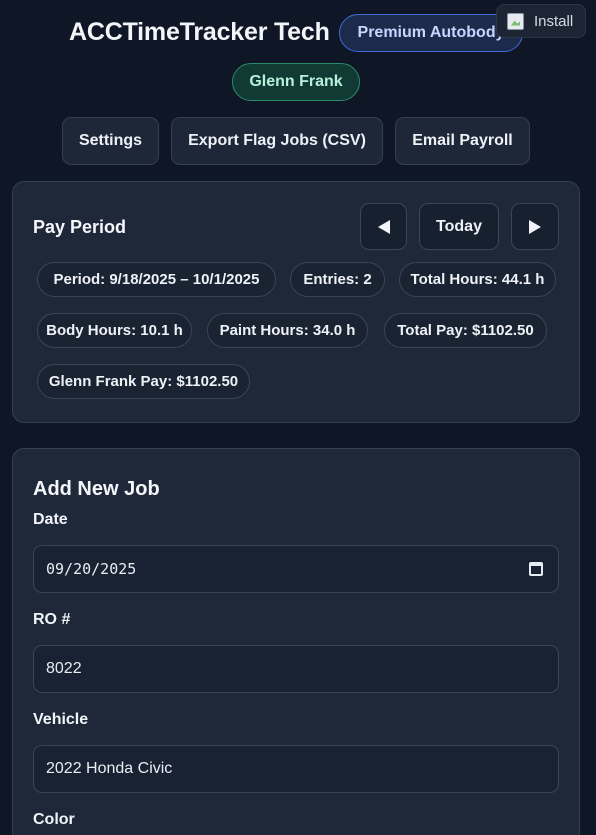 The width and height of the screenshot is (596, 835). What do you see at coordinates (114, 330) in the screenshot?
I see `body-hours-chip: Body Hours: 10.1 h` at bounding box center [114, 330].